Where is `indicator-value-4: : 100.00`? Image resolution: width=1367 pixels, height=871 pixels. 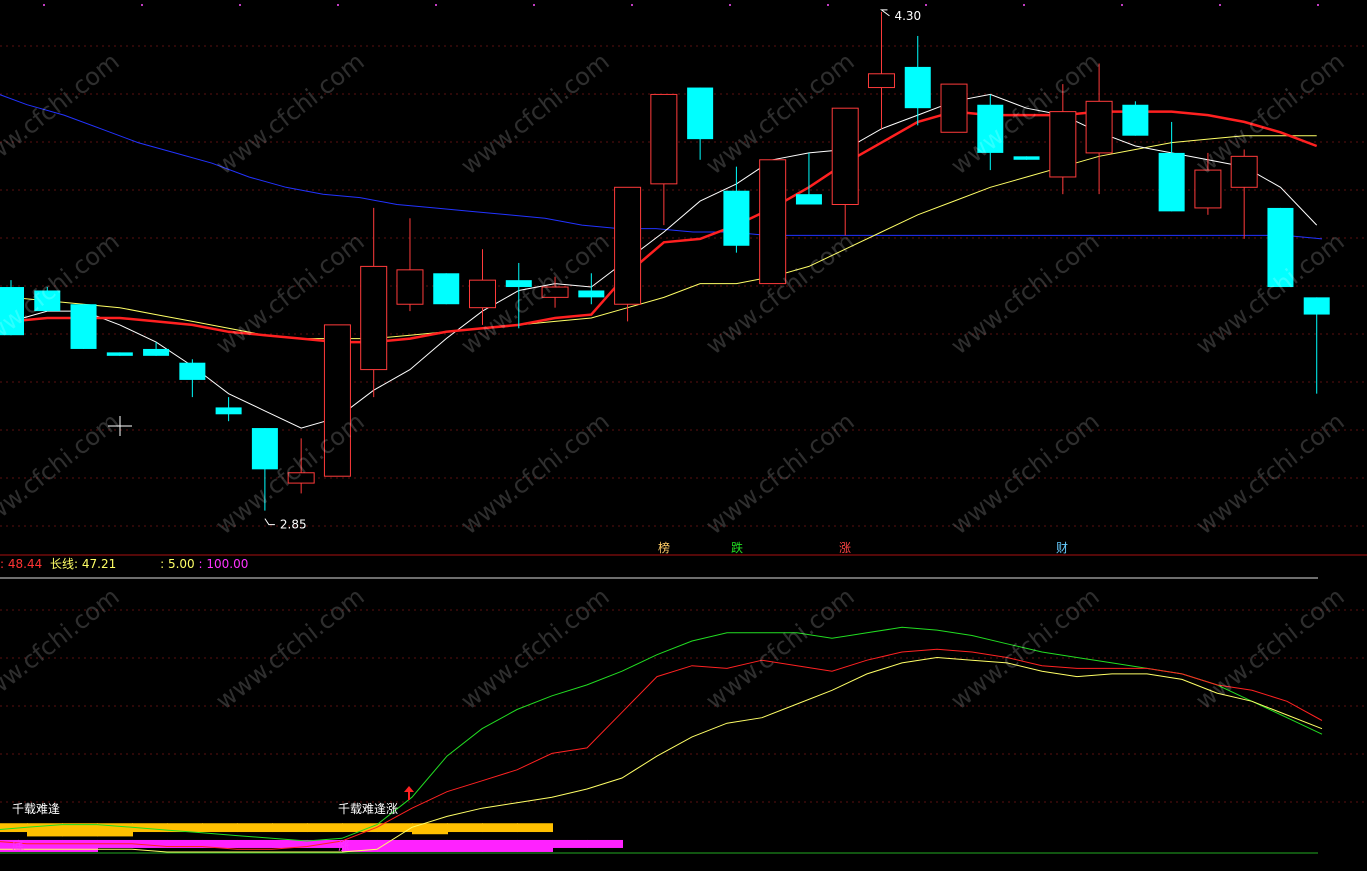 indicator-value-4: : 100.00 is located at coordinates (223, 564).